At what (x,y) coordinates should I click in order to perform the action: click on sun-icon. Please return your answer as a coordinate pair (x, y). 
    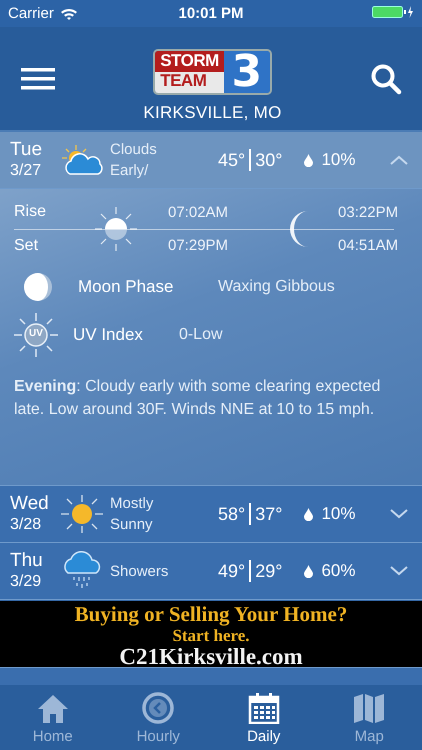
    Looking at the image, I should click on (82, 514).